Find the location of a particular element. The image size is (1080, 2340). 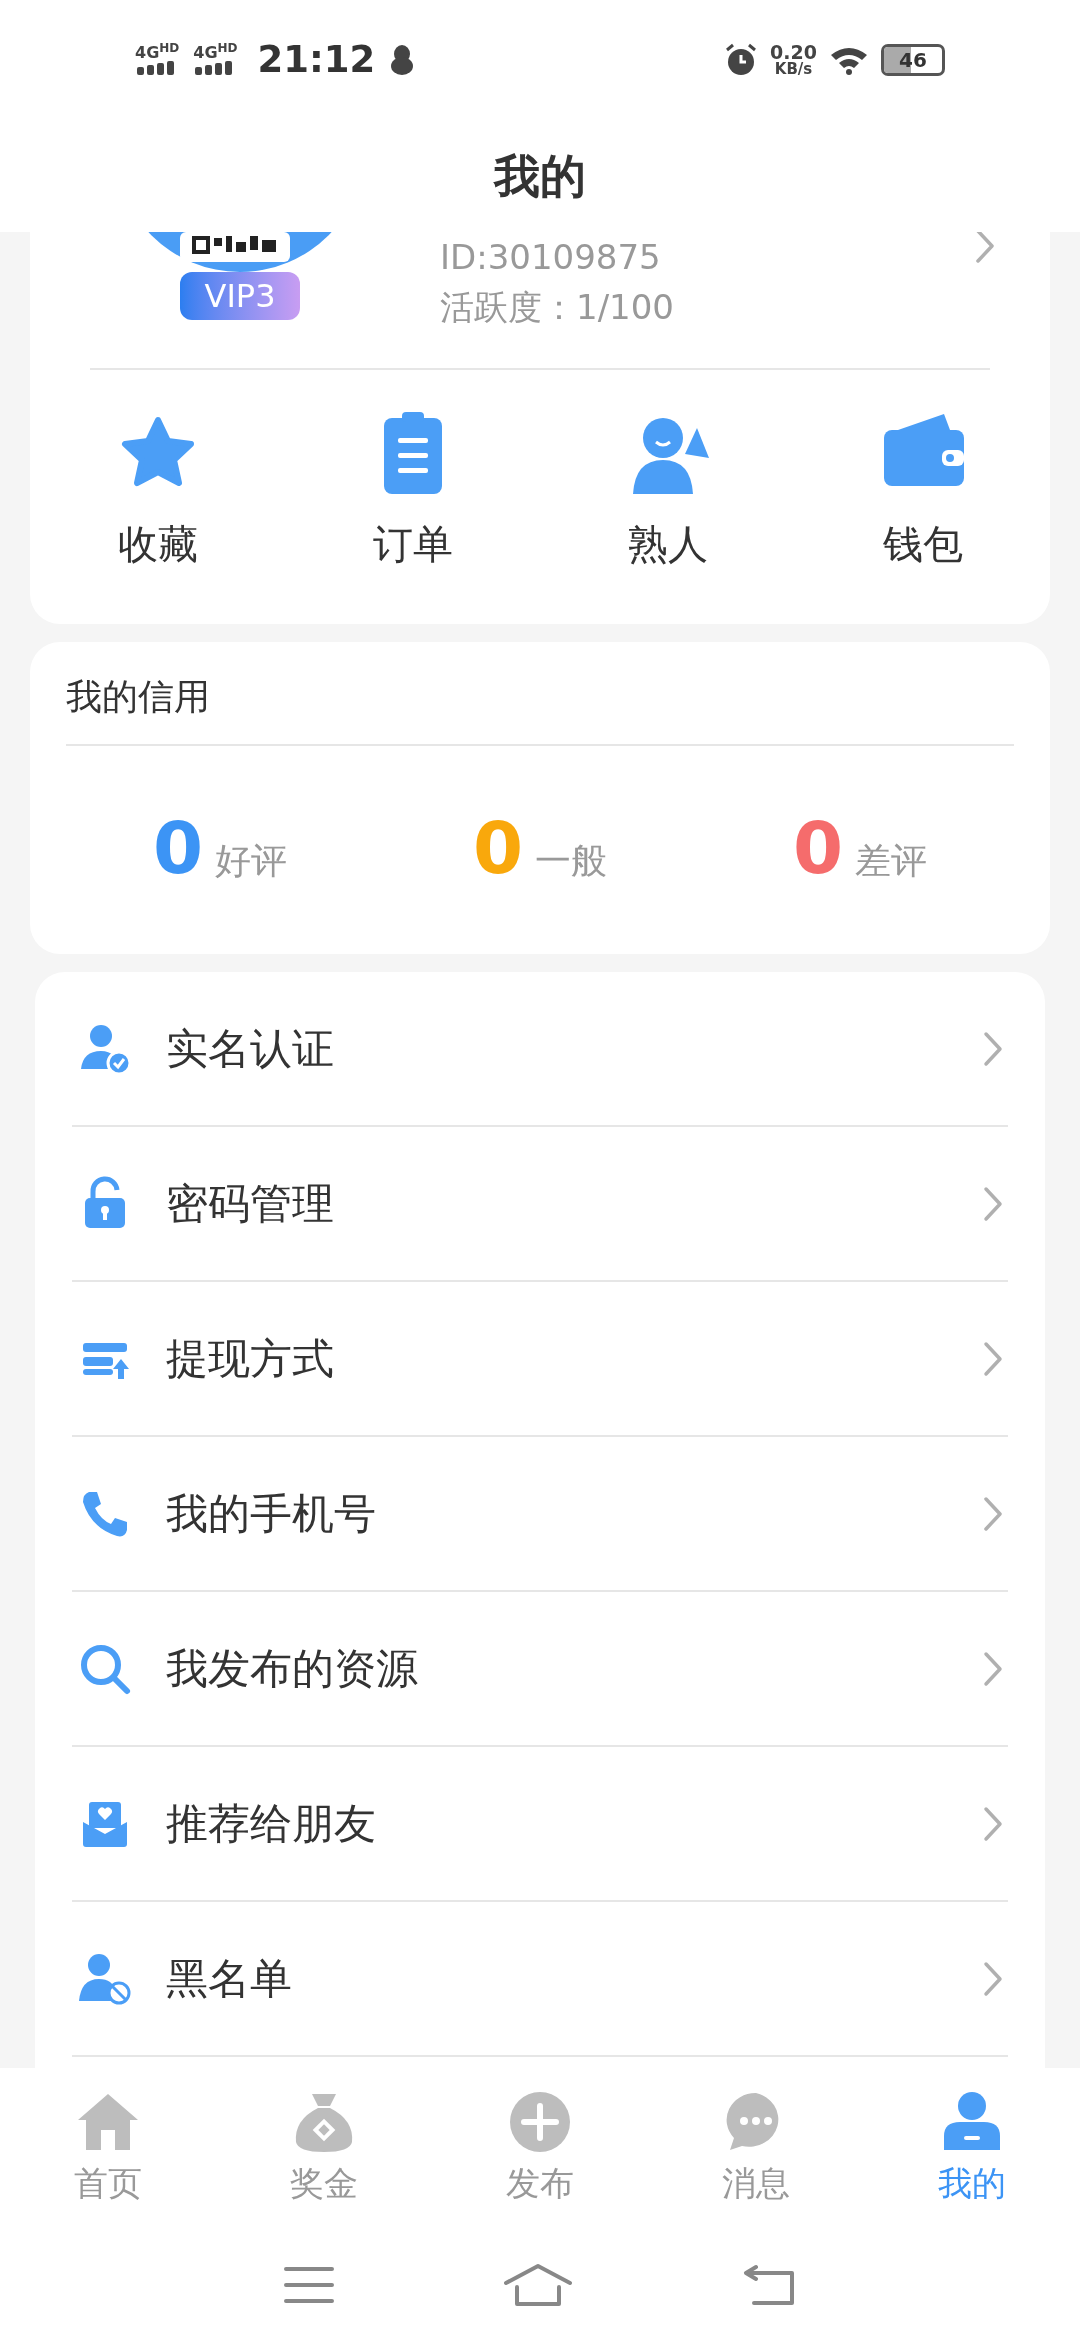

penguin-icon is located at coordinates (402, 60).